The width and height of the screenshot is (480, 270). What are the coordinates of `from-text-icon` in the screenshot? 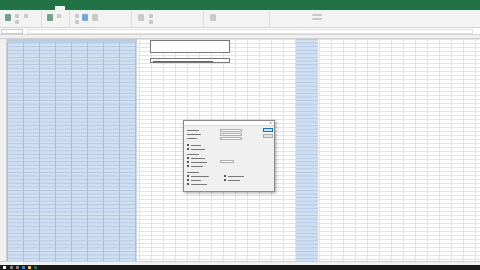 It's located at (17, 16).